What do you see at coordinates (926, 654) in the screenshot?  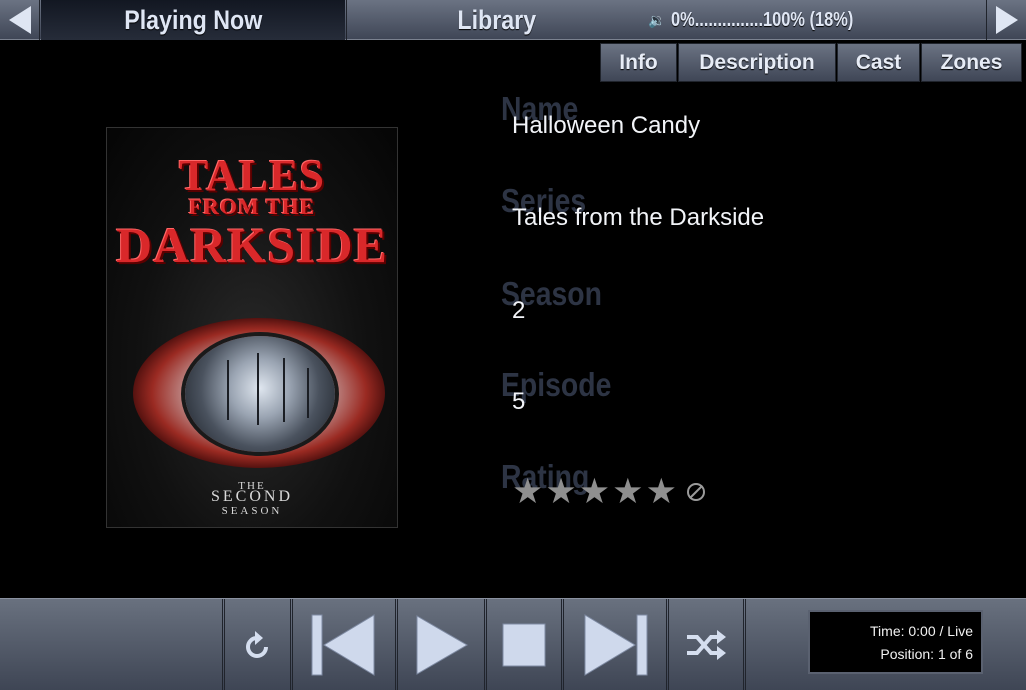 I see `position-text: Position: 1 of 6` at bounding box center [926, 654].